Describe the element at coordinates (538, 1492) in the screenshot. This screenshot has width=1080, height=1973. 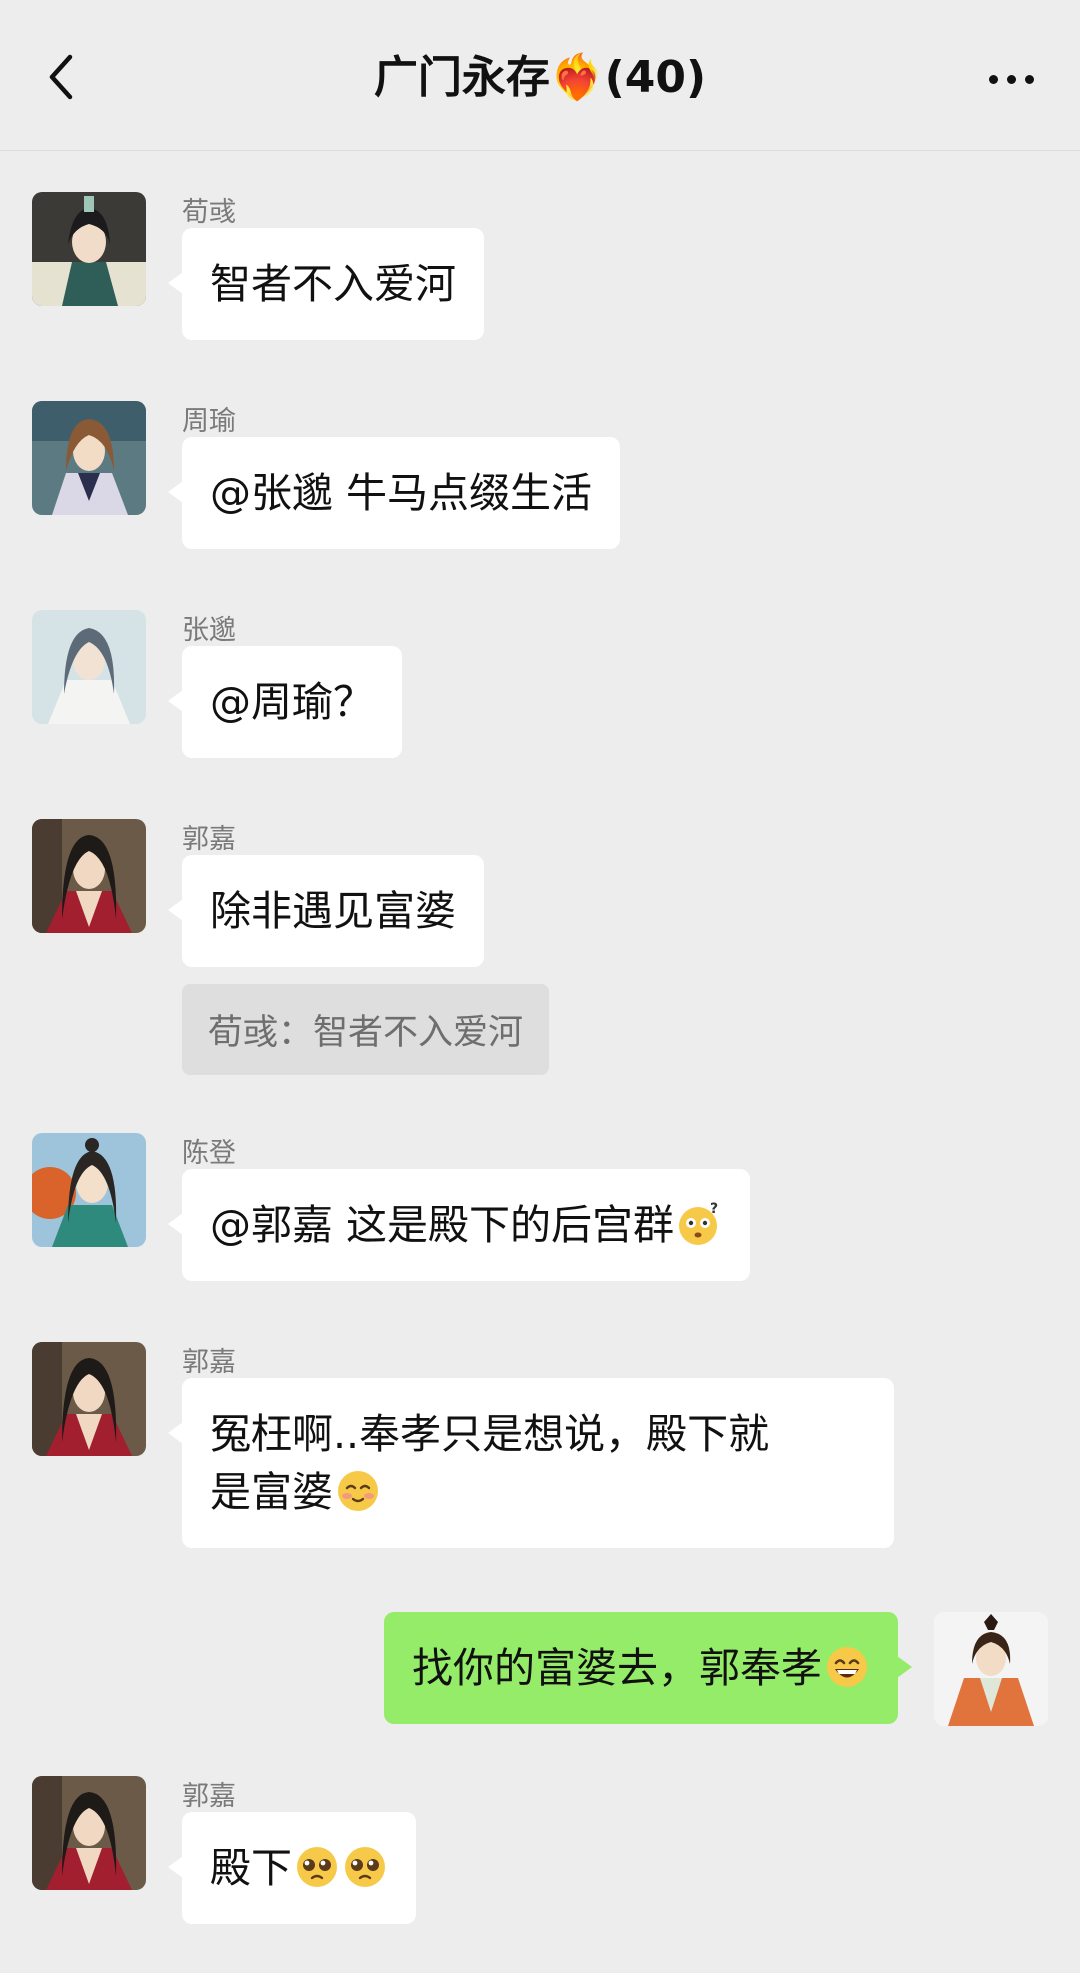
I see `message-text-line-2: 是富婆` at that location.